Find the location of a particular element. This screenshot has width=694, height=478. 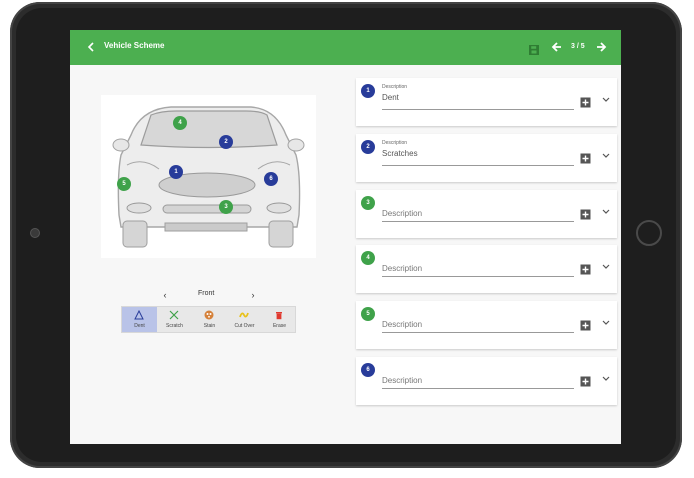

camera-icon is located at coordinates (35, 233).